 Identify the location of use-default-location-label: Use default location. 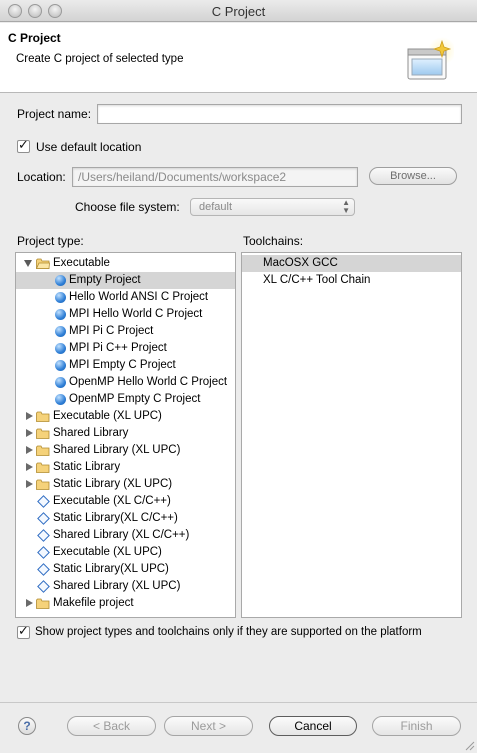
(89, 147).